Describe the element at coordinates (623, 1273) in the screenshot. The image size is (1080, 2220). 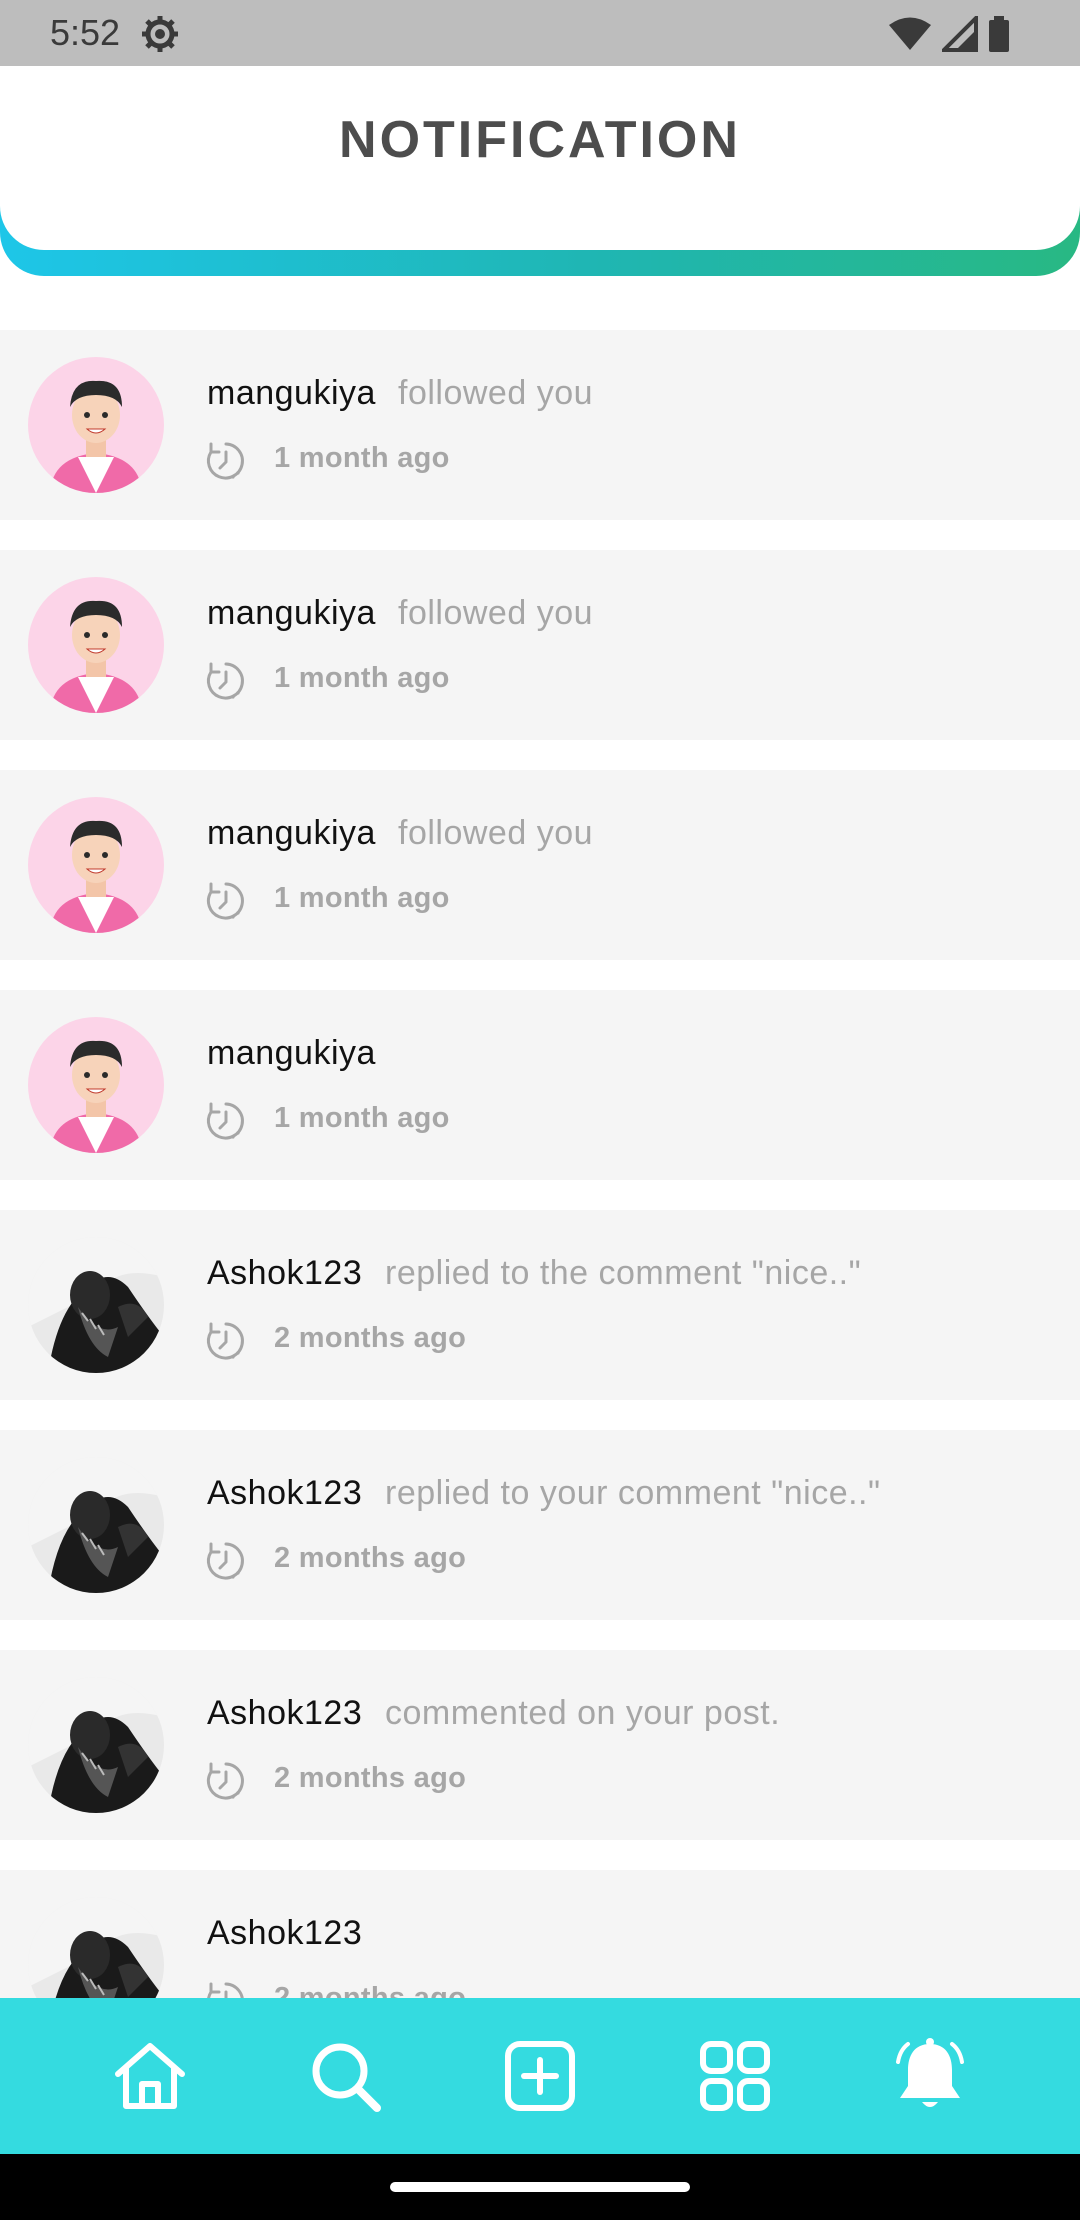
I see `notification-action: replied to the comment "nice.."` at that location.